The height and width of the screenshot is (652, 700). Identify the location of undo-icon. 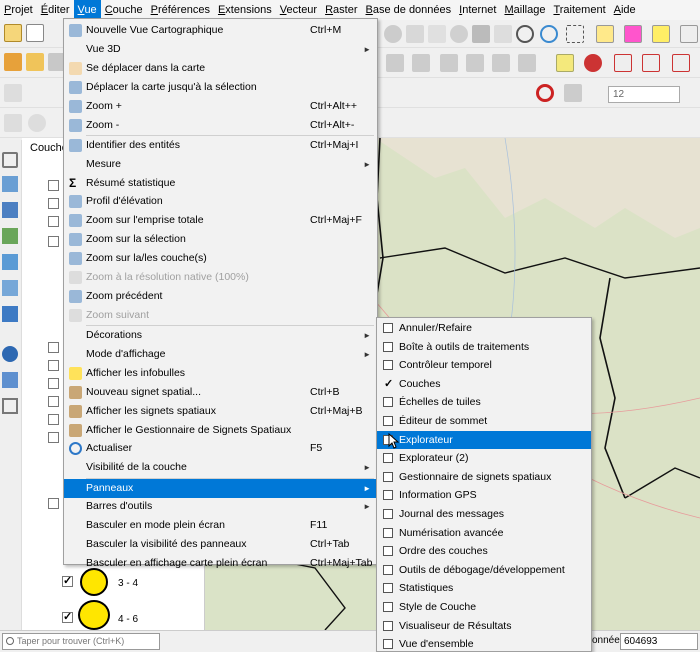
(501, 63).